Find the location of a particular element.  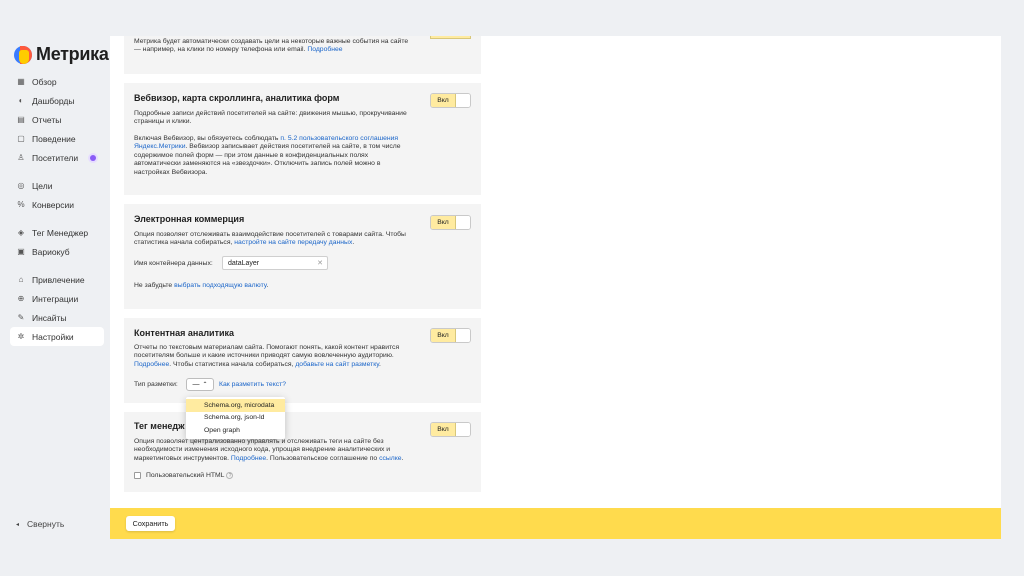

sidebar-item-label: Привлечение is located at coordinates (58, 279).